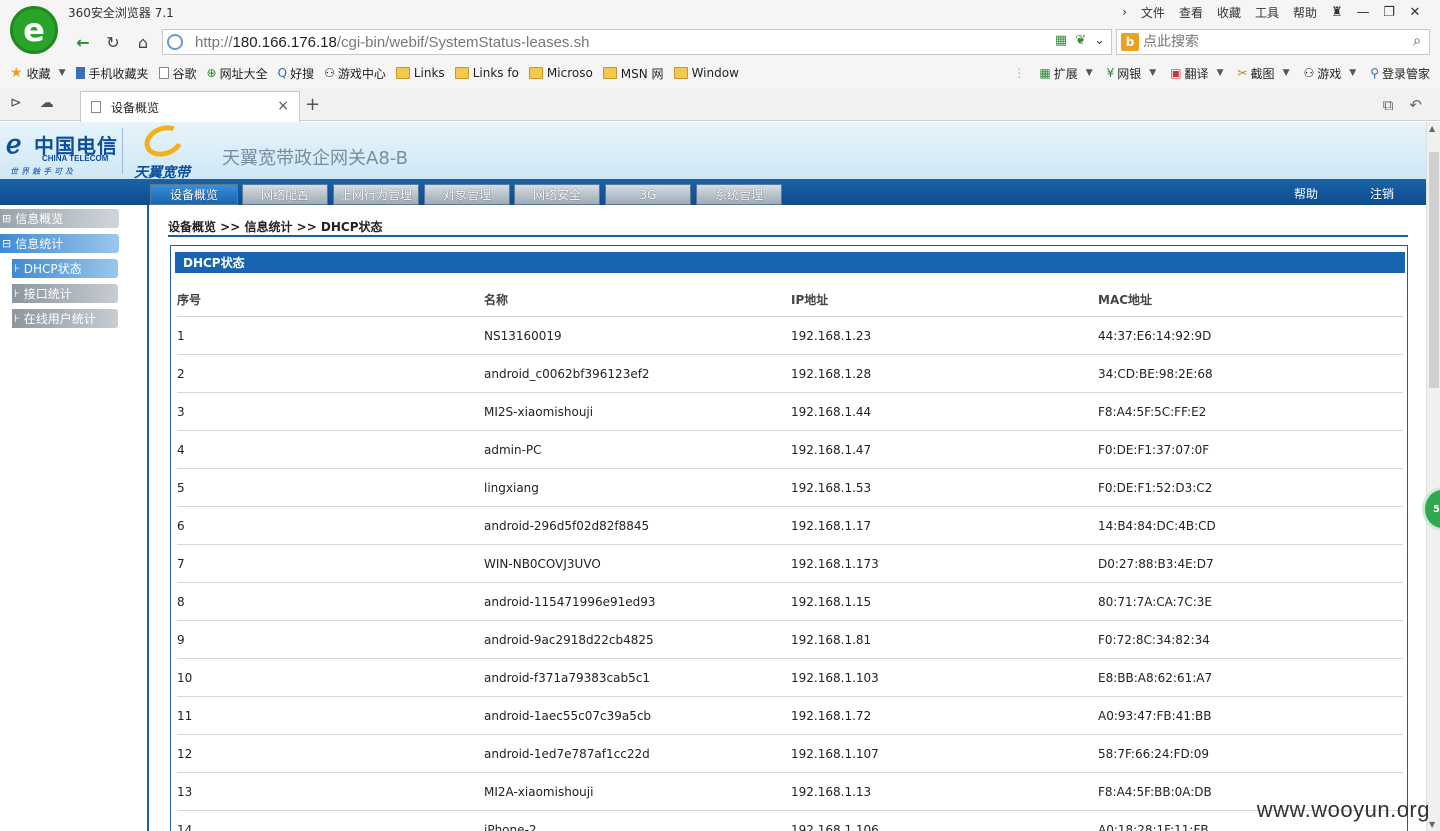  I want to click on menu-view: 查看, so click(1191, 12).